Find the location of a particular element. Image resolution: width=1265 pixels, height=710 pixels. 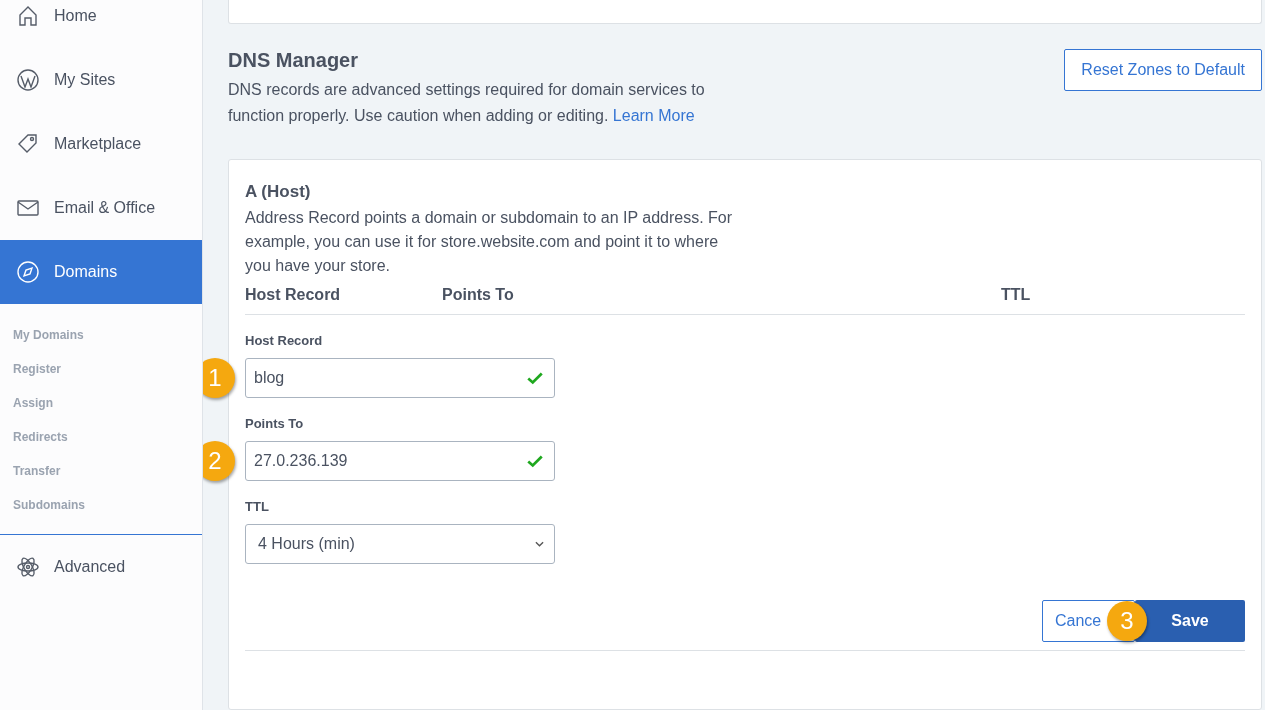

nav-item: Marketplace is located at coordinates (101, 144).